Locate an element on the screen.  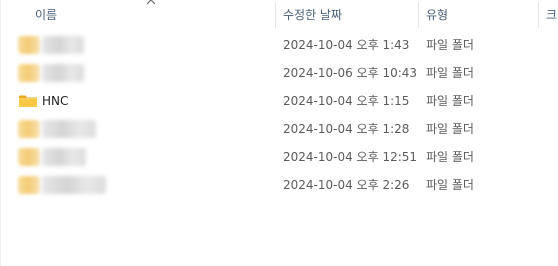
column-header-type-label: 유형 is located at coordinates (437, 15).